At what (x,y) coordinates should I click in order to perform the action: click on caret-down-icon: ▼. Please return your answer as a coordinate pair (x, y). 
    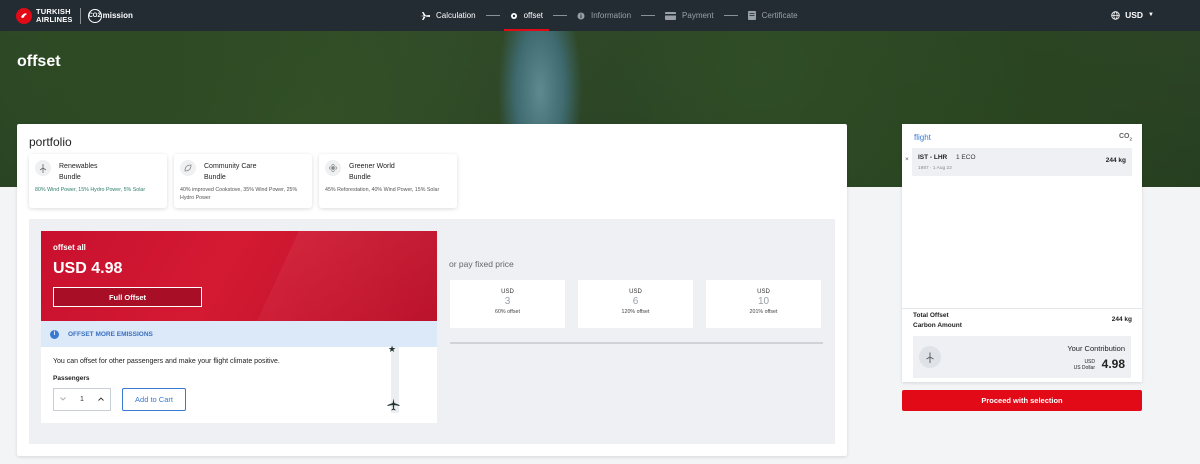
    Looking at the image, I should click on (1151, 15).